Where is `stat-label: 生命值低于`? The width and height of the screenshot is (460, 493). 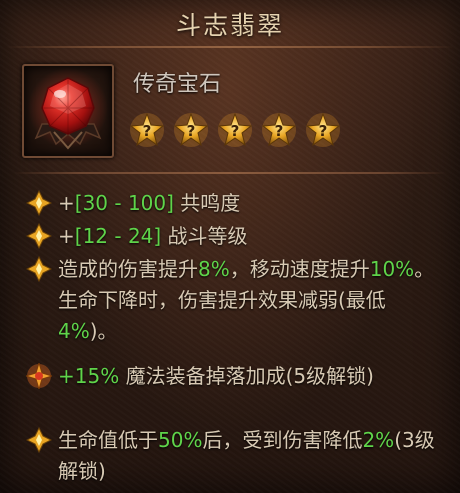 stat-label: 生命值低于 is located at coordinates (108, 440).